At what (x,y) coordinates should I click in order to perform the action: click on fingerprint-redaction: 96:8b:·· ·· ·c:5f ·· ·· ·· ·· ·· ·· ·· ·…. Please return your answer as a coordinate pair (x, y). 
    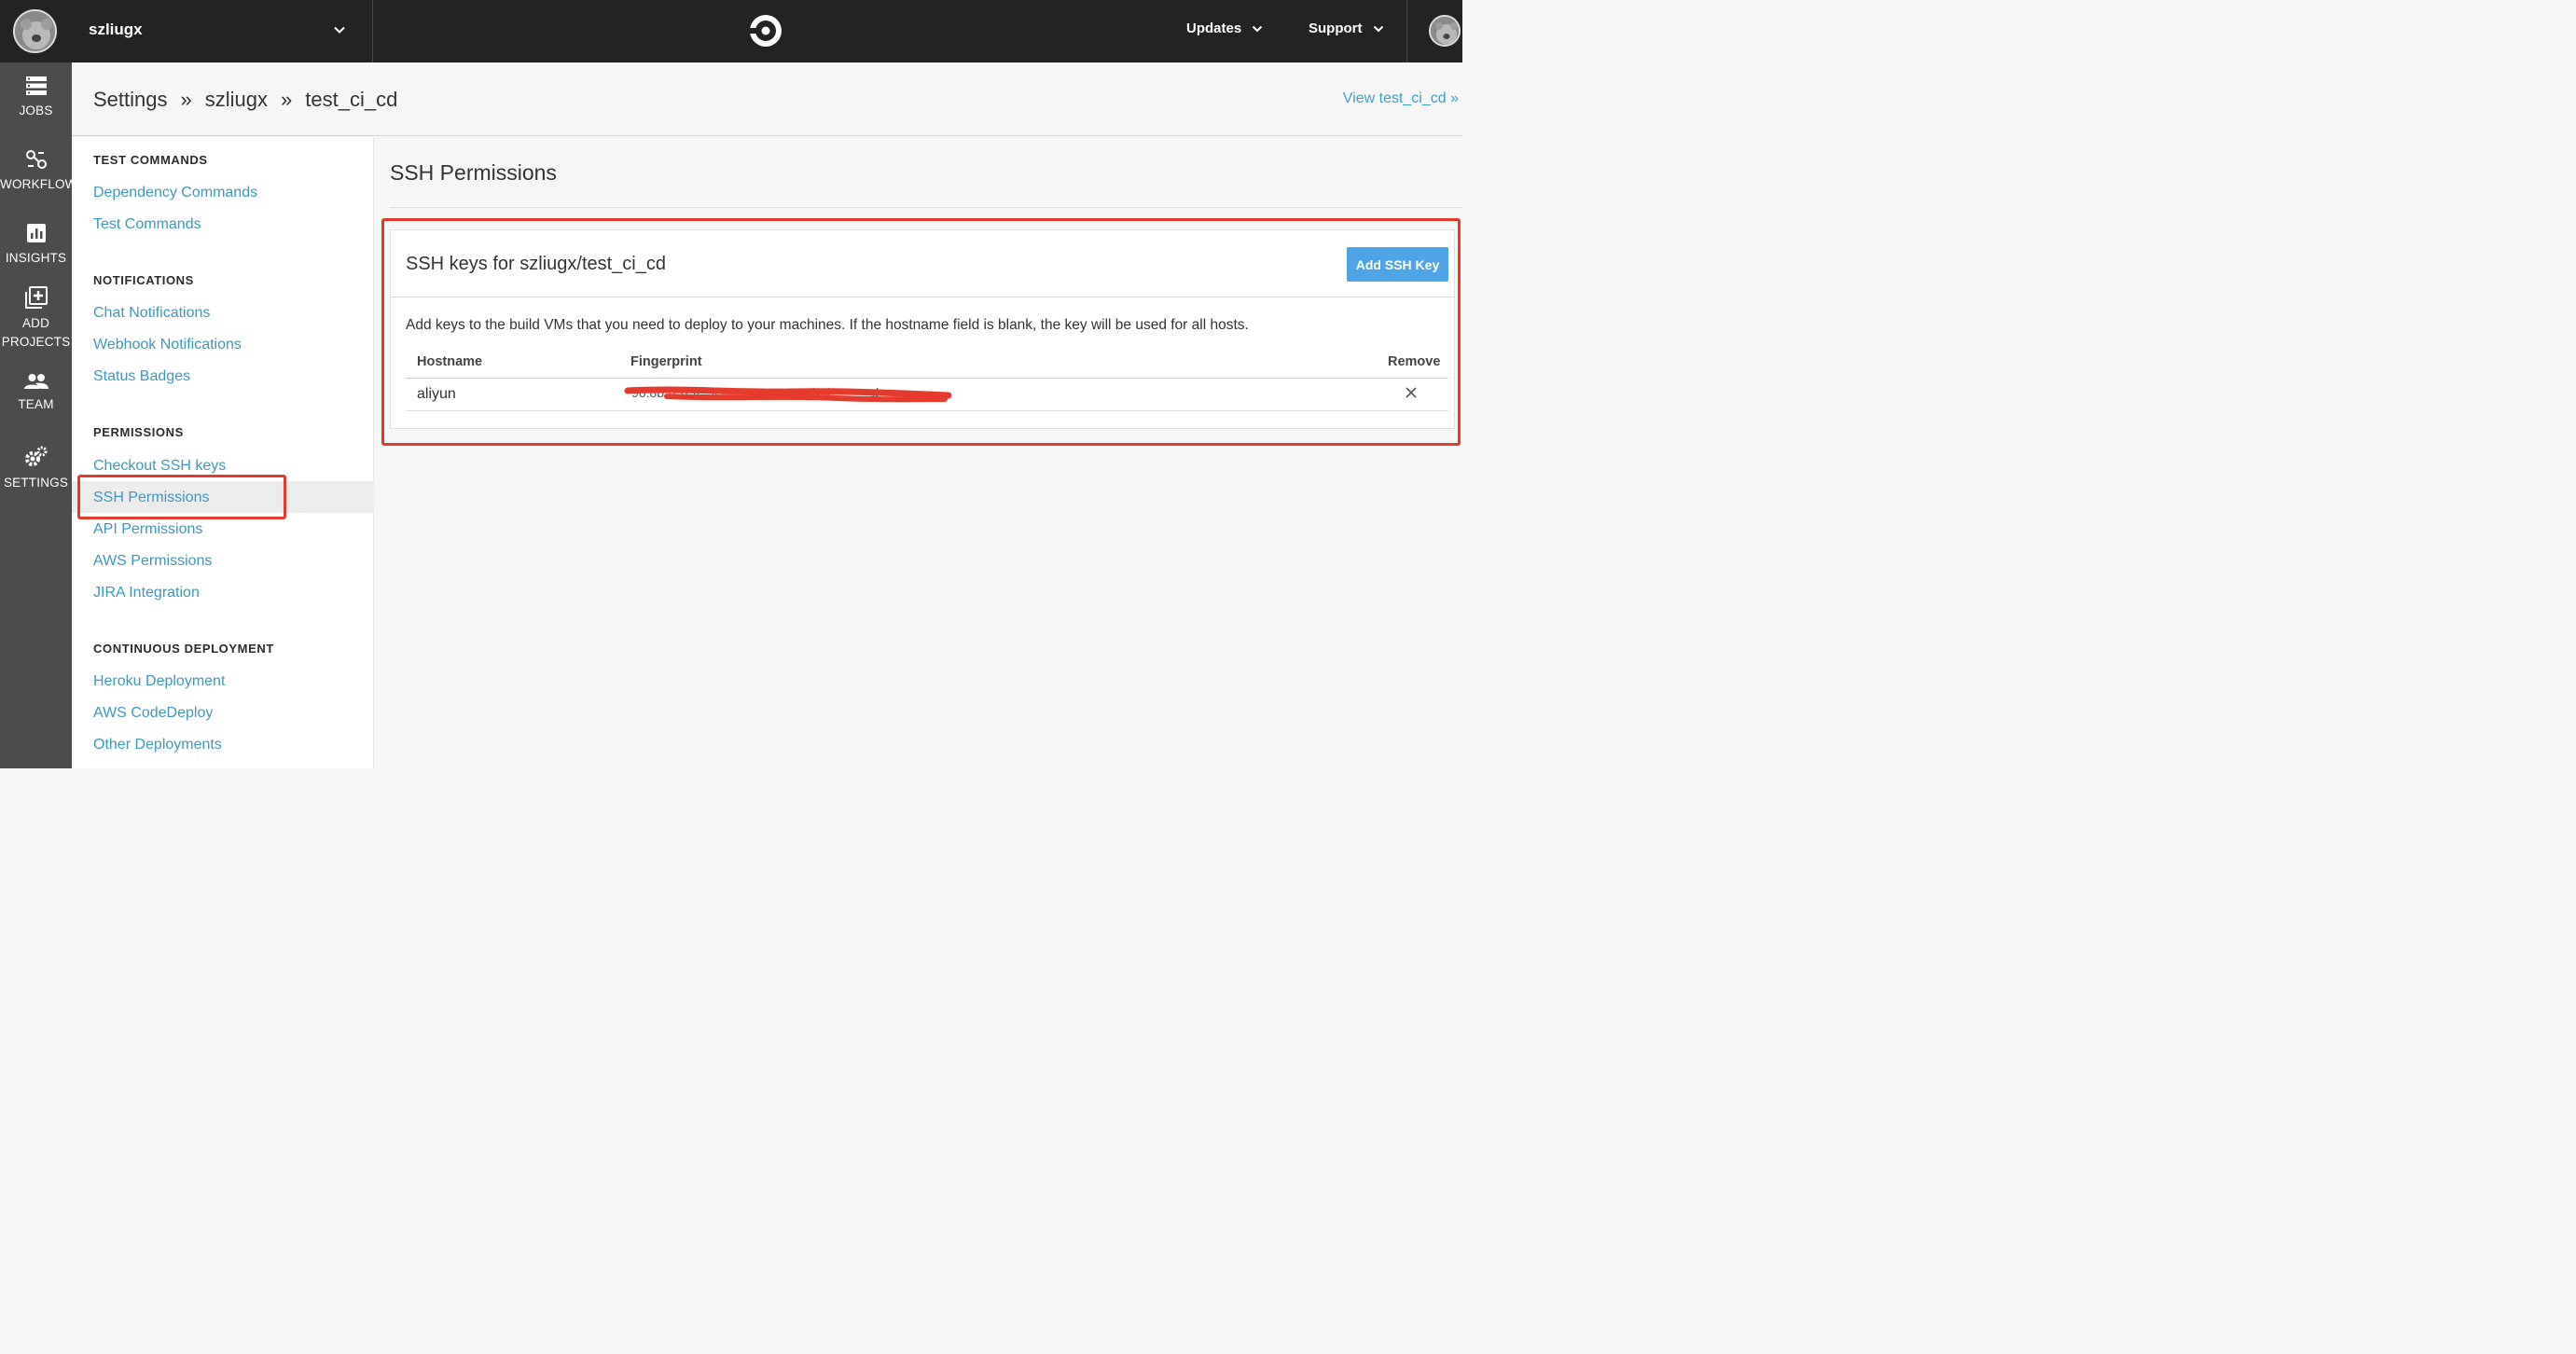
    Looking at the image, I should click on (788, 394).